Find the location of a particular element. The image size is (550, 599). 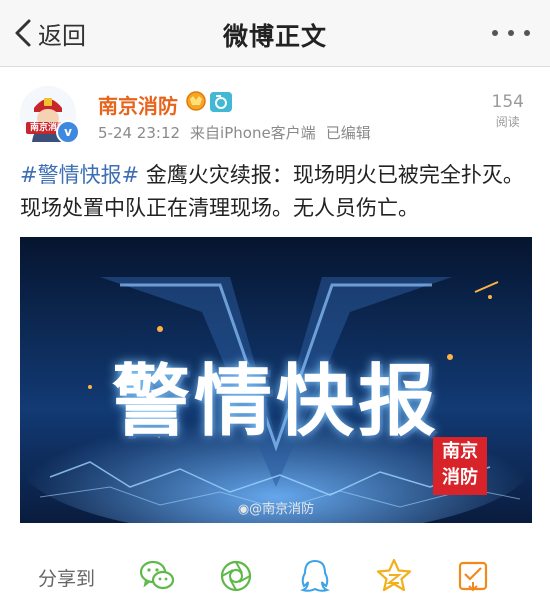

vip-badge-icon is located at coordinates (196, 101).